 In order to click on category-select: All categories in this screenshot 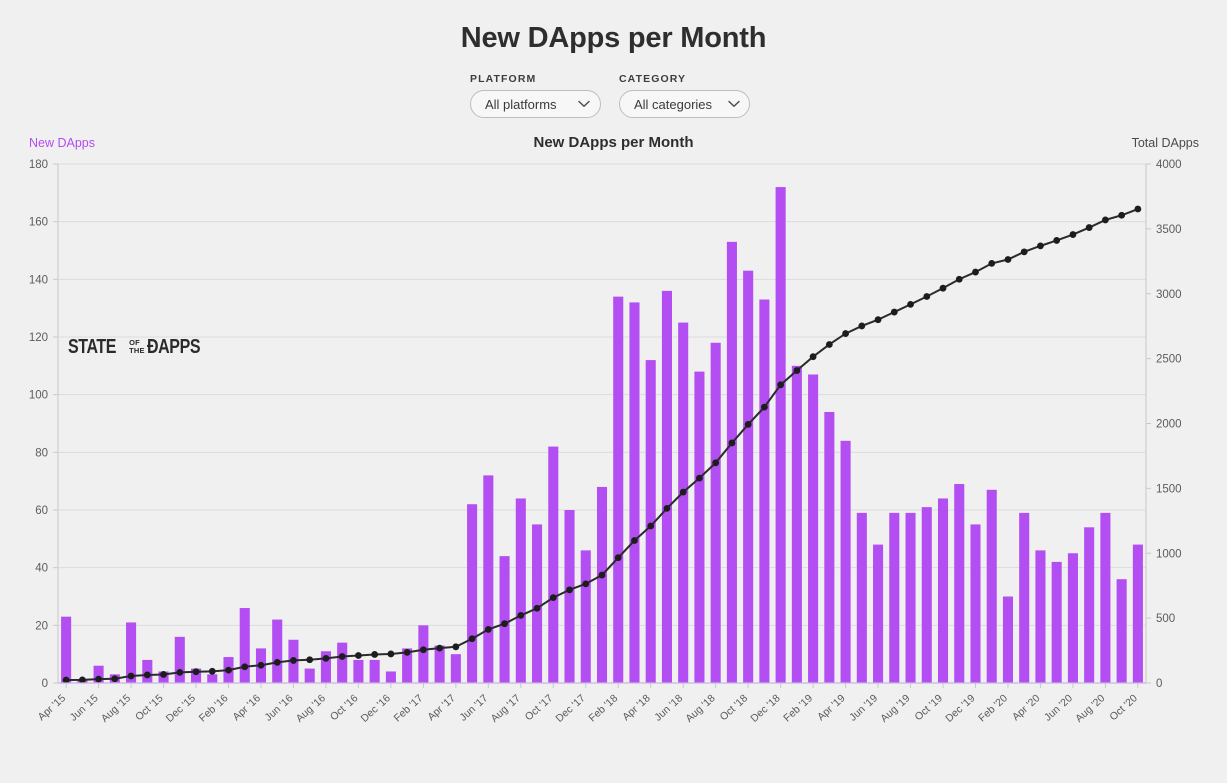, I will do `click(684, 104)`.